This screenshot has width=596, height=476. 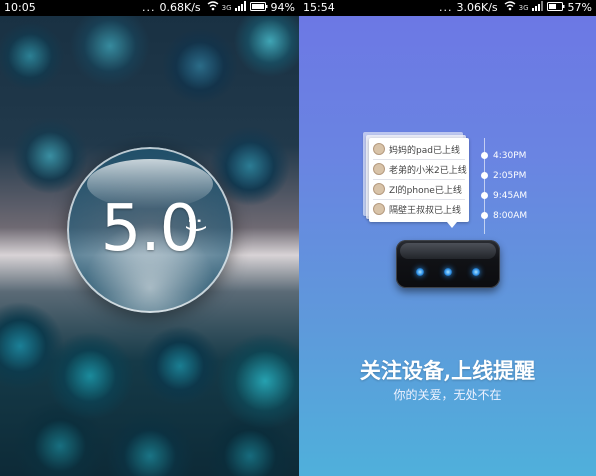 I want to click on feature-subline: 你的关爱，无处不在, so click(x=447, y=395).